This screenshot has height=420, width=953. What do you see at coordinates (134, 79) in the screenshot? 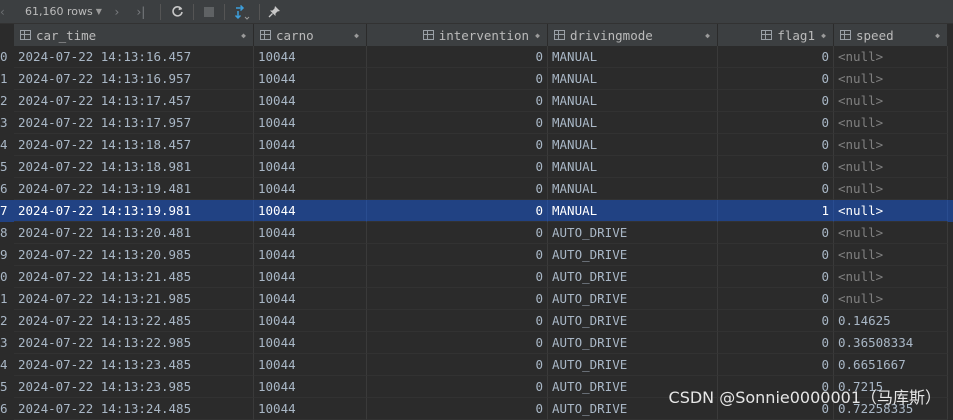
I see `cell-car_time: 2024-07-22 14:13:16.957` at bounding box center [134, 79].